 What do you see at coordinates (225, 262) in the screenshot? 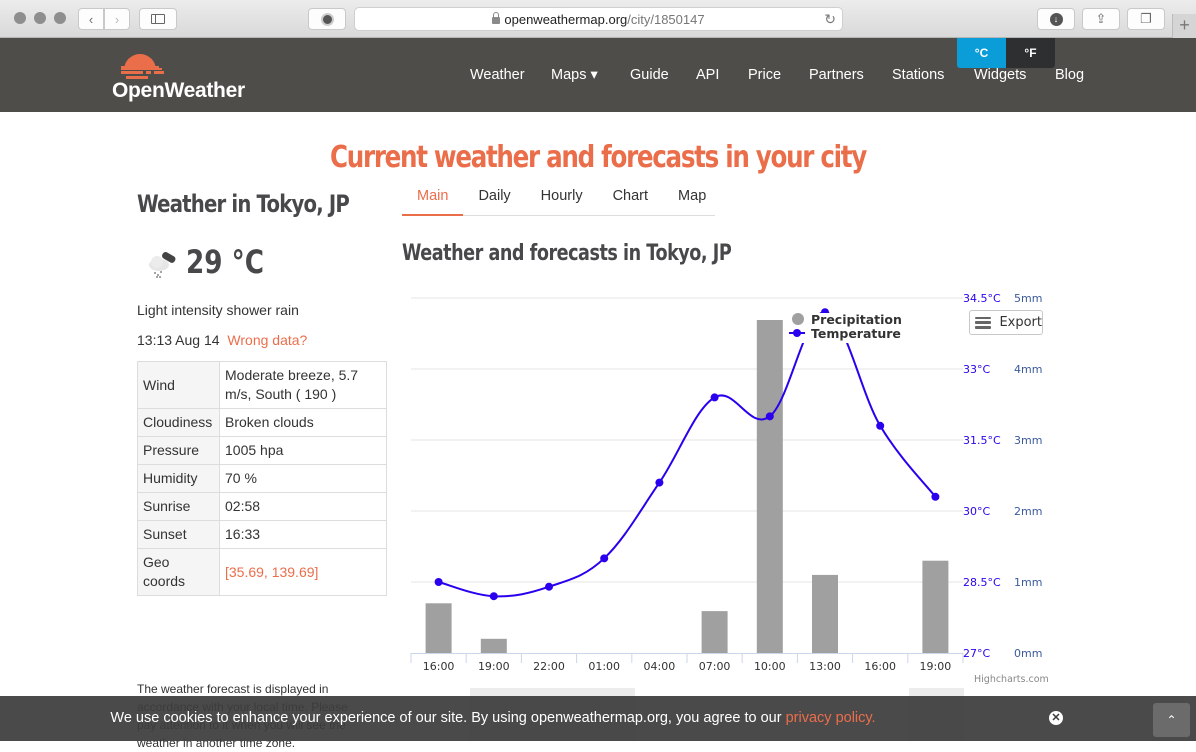
I see `current-temperature: 29 °C` at bounding box center [225, 262].